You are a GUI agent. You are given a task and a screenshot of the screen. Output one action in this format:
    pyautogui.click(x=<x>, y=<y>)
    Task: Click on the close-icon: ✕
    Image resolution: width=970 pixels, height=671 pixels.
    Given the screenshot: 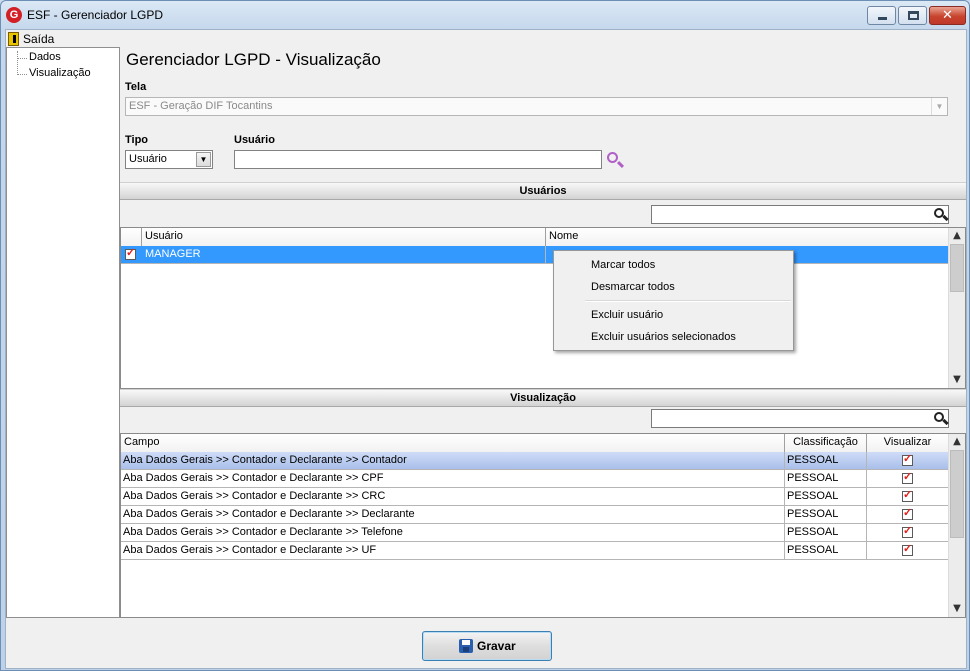 What is the action you would take?
    pyautogui.click(x=947, y=15)
    